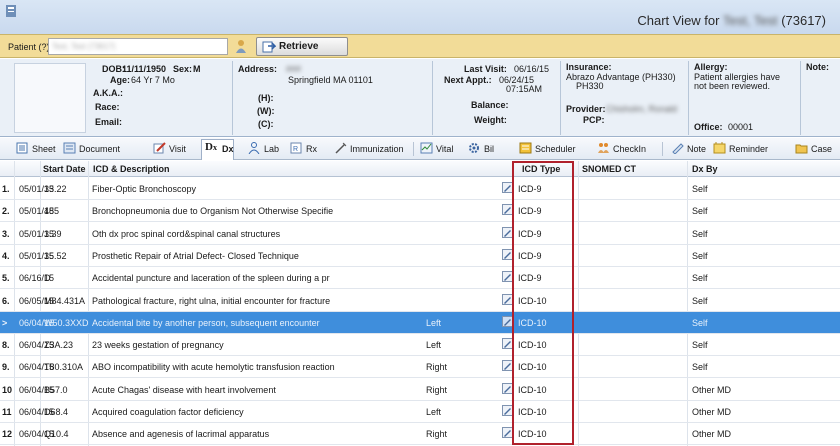  I want to click on tab-lab: Lab, so click(263, 149).